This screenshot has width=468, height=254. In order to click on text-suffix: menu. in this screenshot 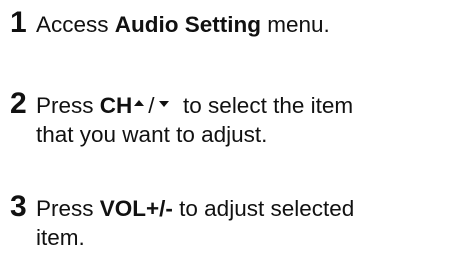, I will do `click(295, 24)`.